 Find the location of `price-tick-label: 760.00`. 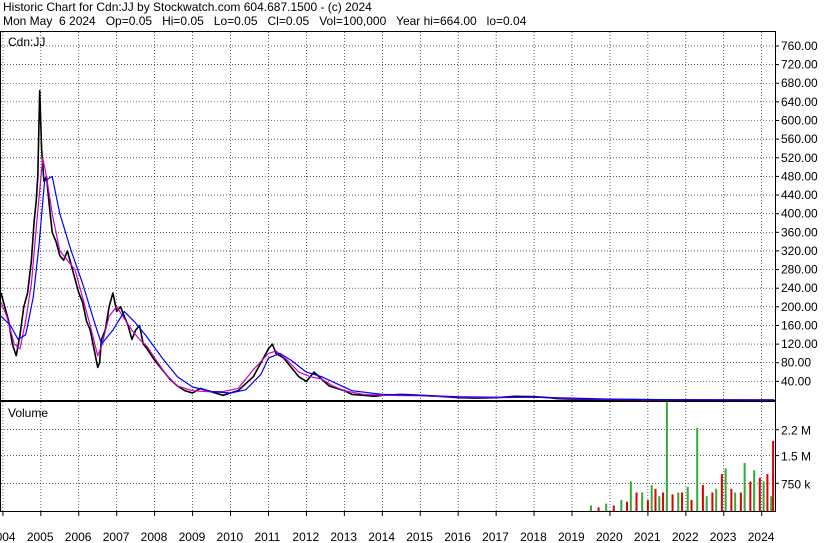

price-tick-label: 760.00 is located at coordinates (799, 46).